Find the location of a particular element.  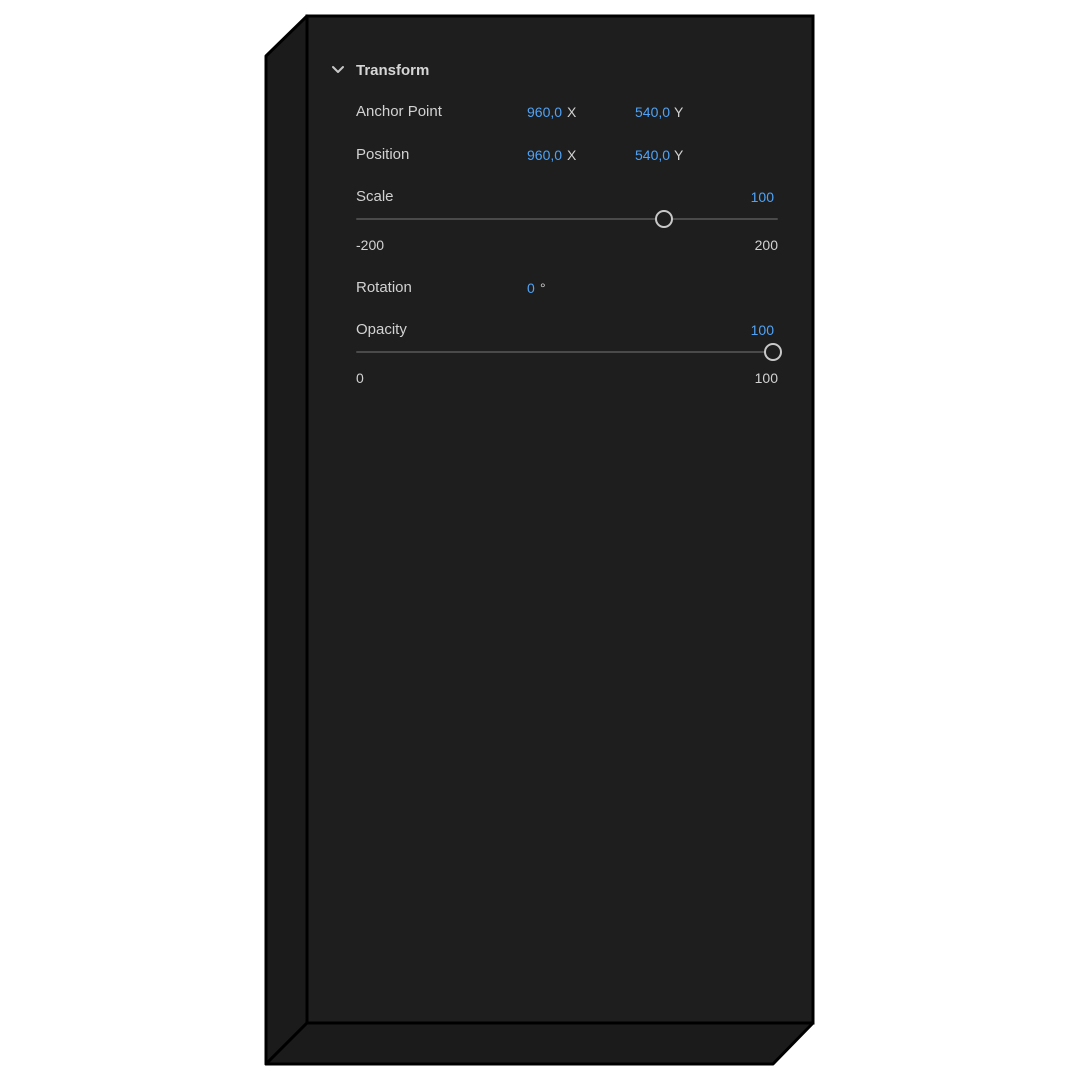

transform-section-header: Transform is located at coordinates (379, 70).